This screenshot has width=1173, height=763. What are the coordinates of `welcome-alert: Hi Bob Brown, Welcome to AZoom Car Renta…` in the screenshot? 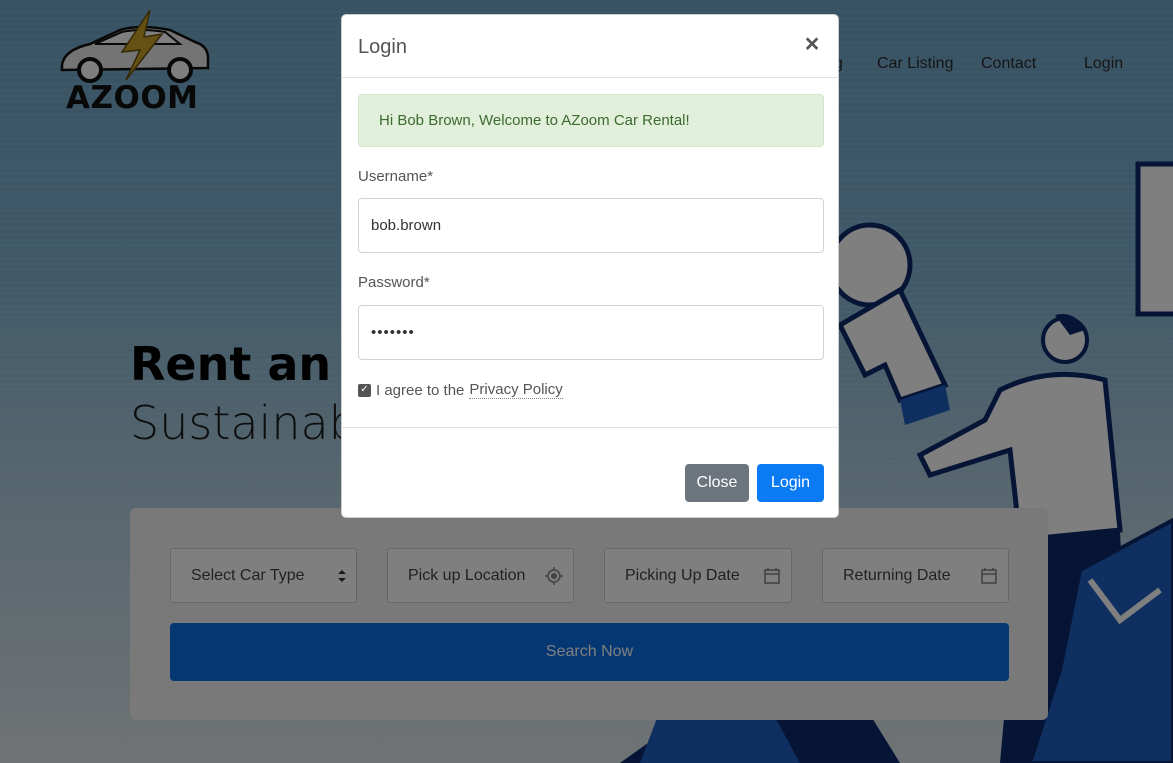 It's located at (591, 120).